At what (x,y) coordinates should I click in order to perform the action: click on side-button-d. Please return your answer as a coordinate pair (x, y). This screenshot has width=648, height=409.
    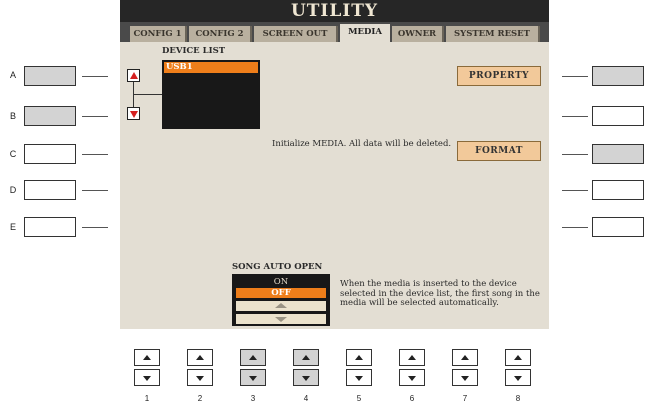
    Looking at the image, I should click on (50, 190).